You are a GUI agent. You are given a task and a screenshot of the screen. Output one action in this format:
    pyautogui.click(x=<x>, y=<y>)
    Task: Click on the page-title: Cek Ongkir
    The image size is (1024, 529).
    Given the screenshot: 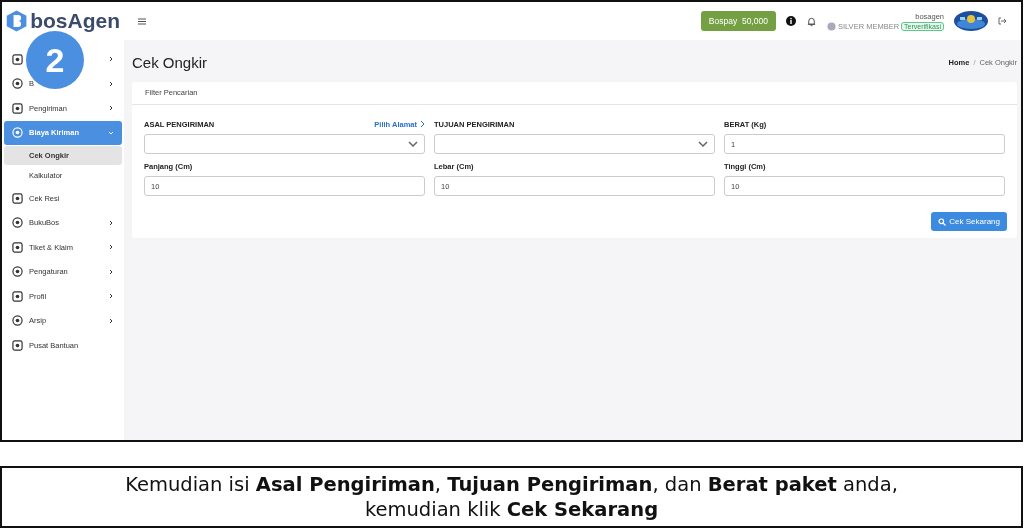 What is the action you would take?
    pyautogui.click(x=170, y=62)
    